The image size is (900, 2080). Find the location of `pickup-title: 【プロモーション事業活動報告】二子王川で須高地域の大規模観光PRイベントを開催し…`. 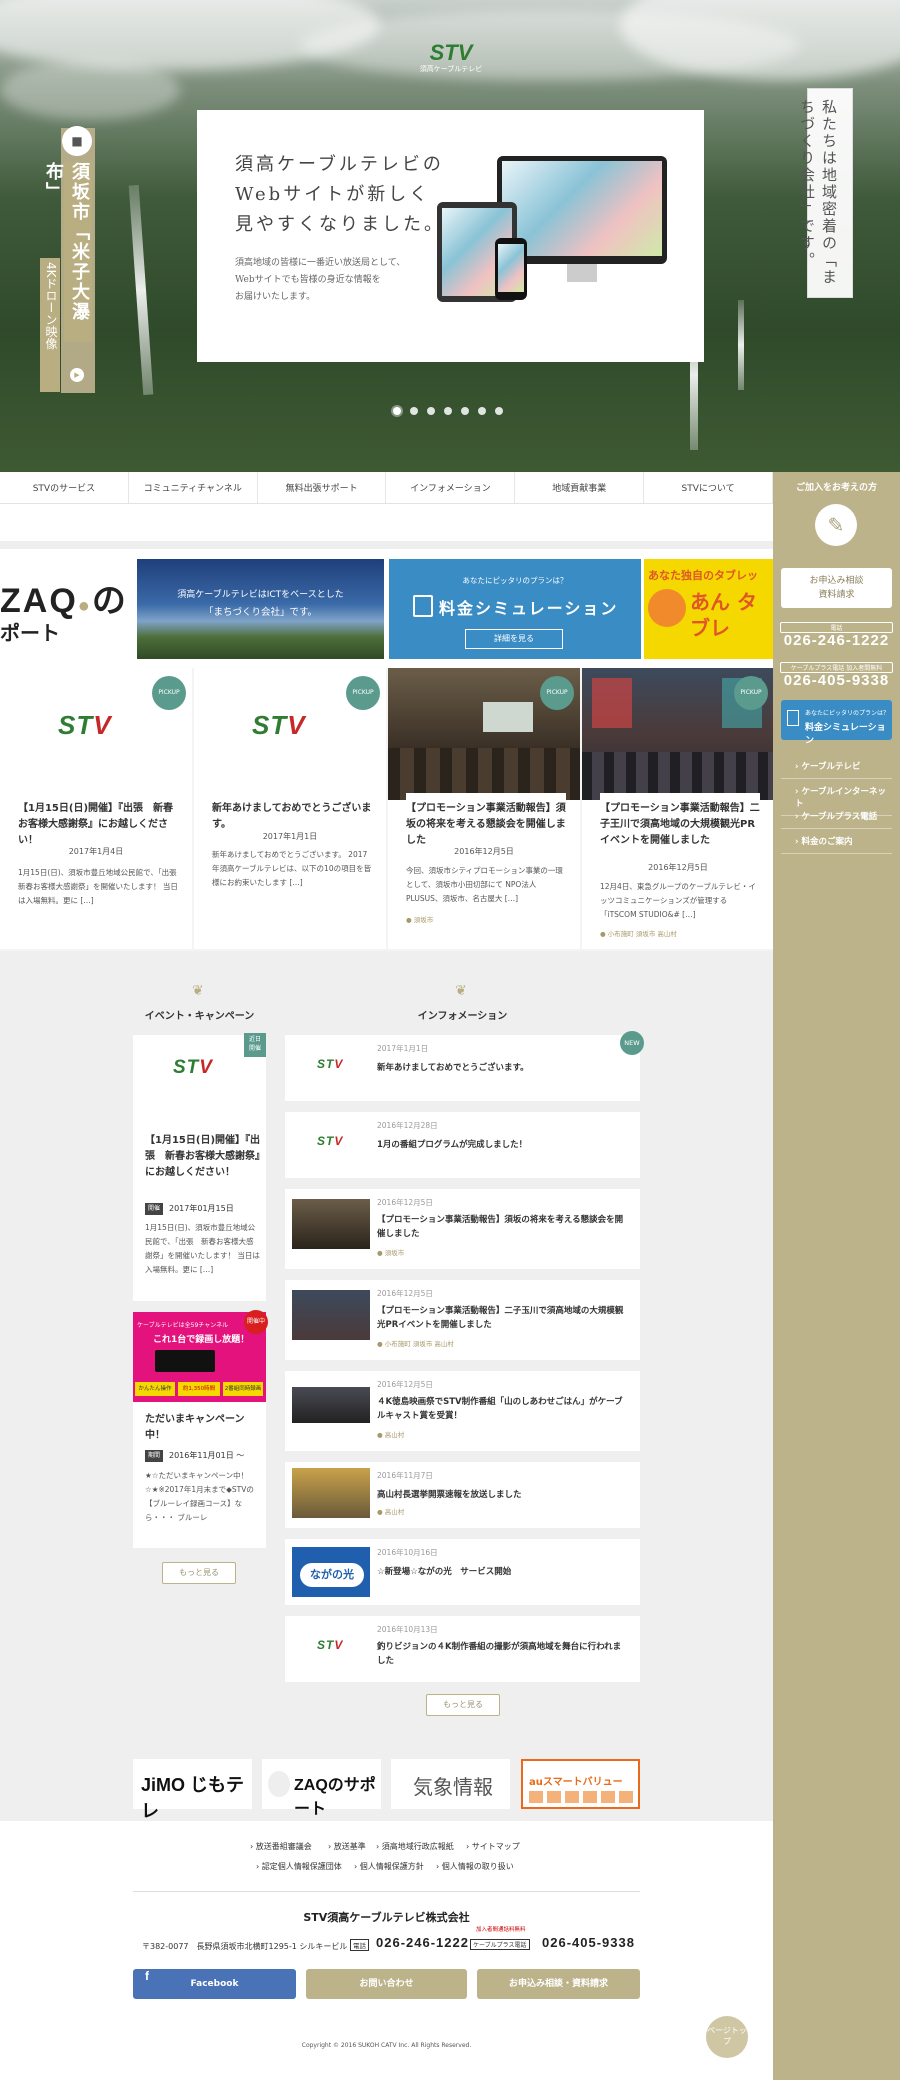

pickup-title: 【プロモーション事業活動報告】二子王川で須高地域の大規模観光PRイベントを開催し… is located at coordinates (680, 821).